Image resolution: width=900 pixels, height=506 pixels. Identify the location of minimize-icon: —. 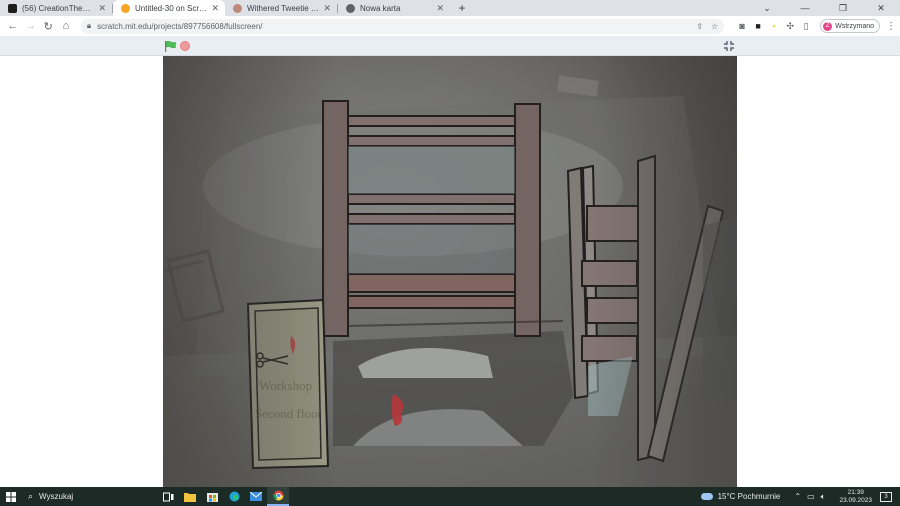
(805, 8).